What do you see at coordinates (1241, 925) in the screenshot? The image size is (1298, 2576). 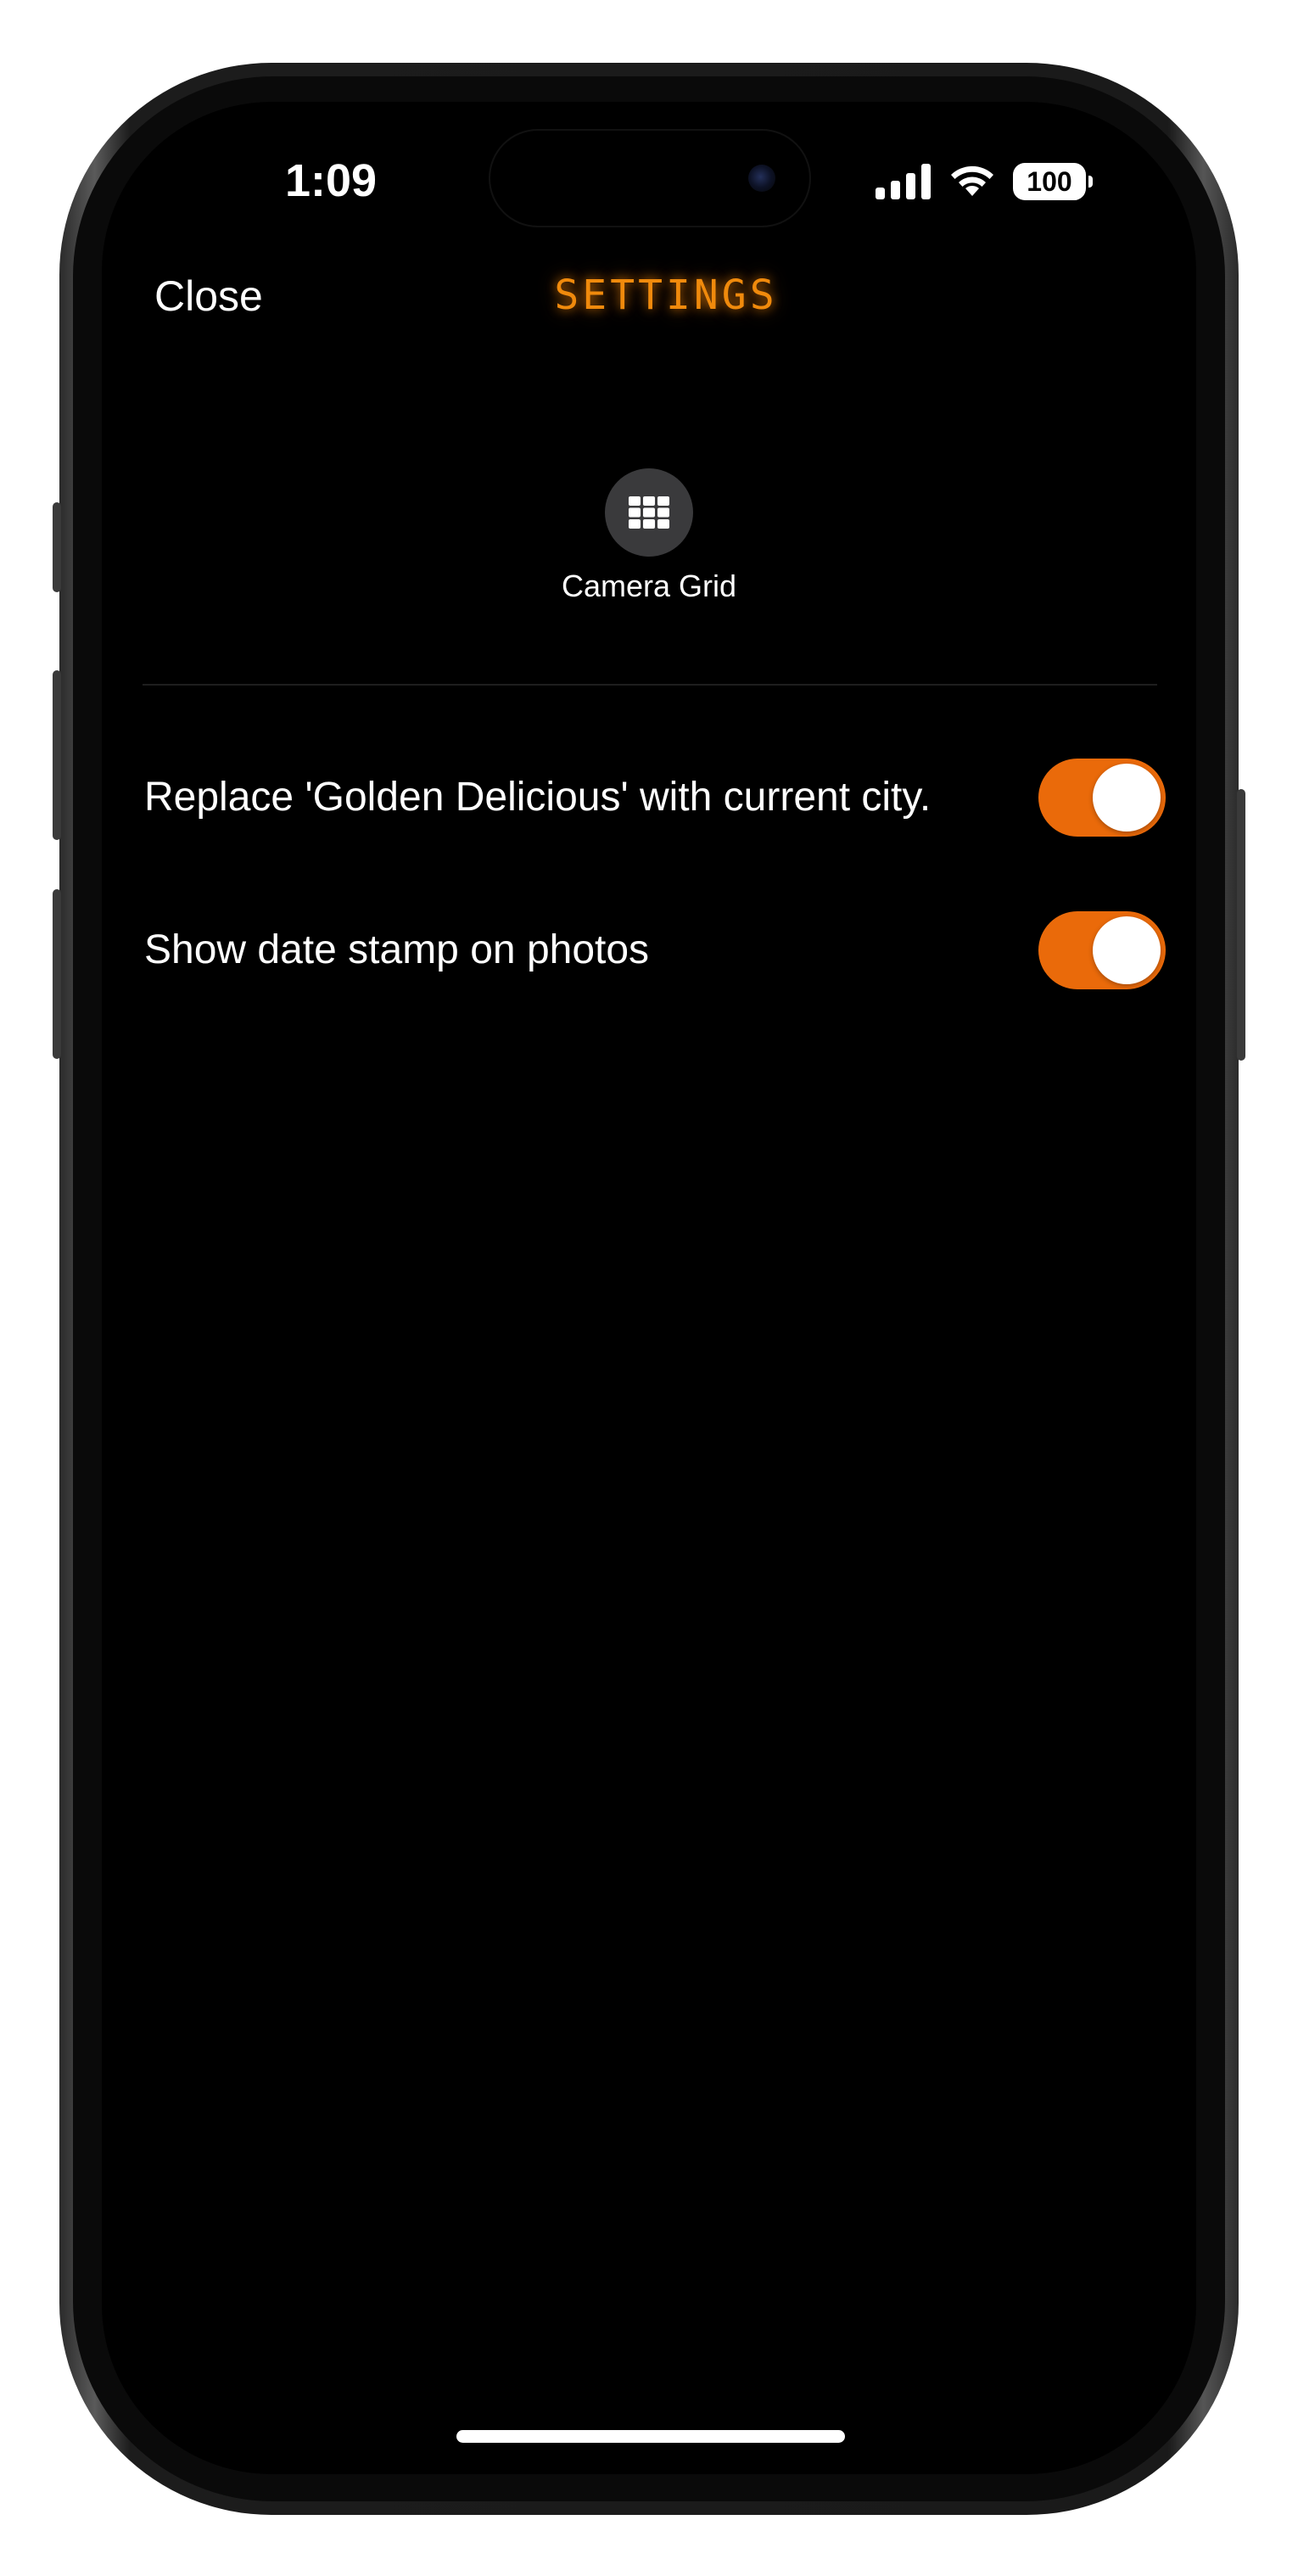 I see `power-button` at bounding box center [1241, 925].